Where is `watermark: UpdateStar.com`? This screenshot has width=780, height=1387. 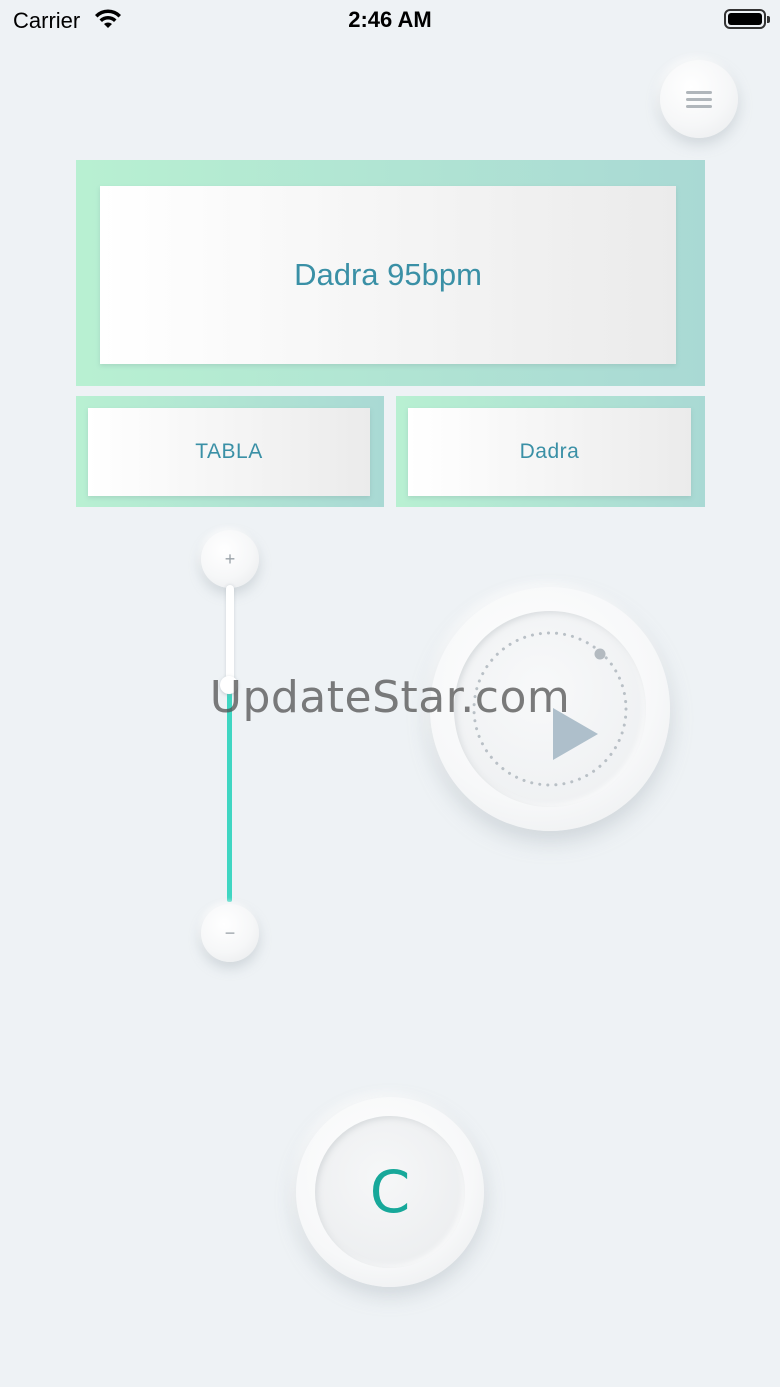 watermark: UpdateStar.com is located at coordinates (390, 697).